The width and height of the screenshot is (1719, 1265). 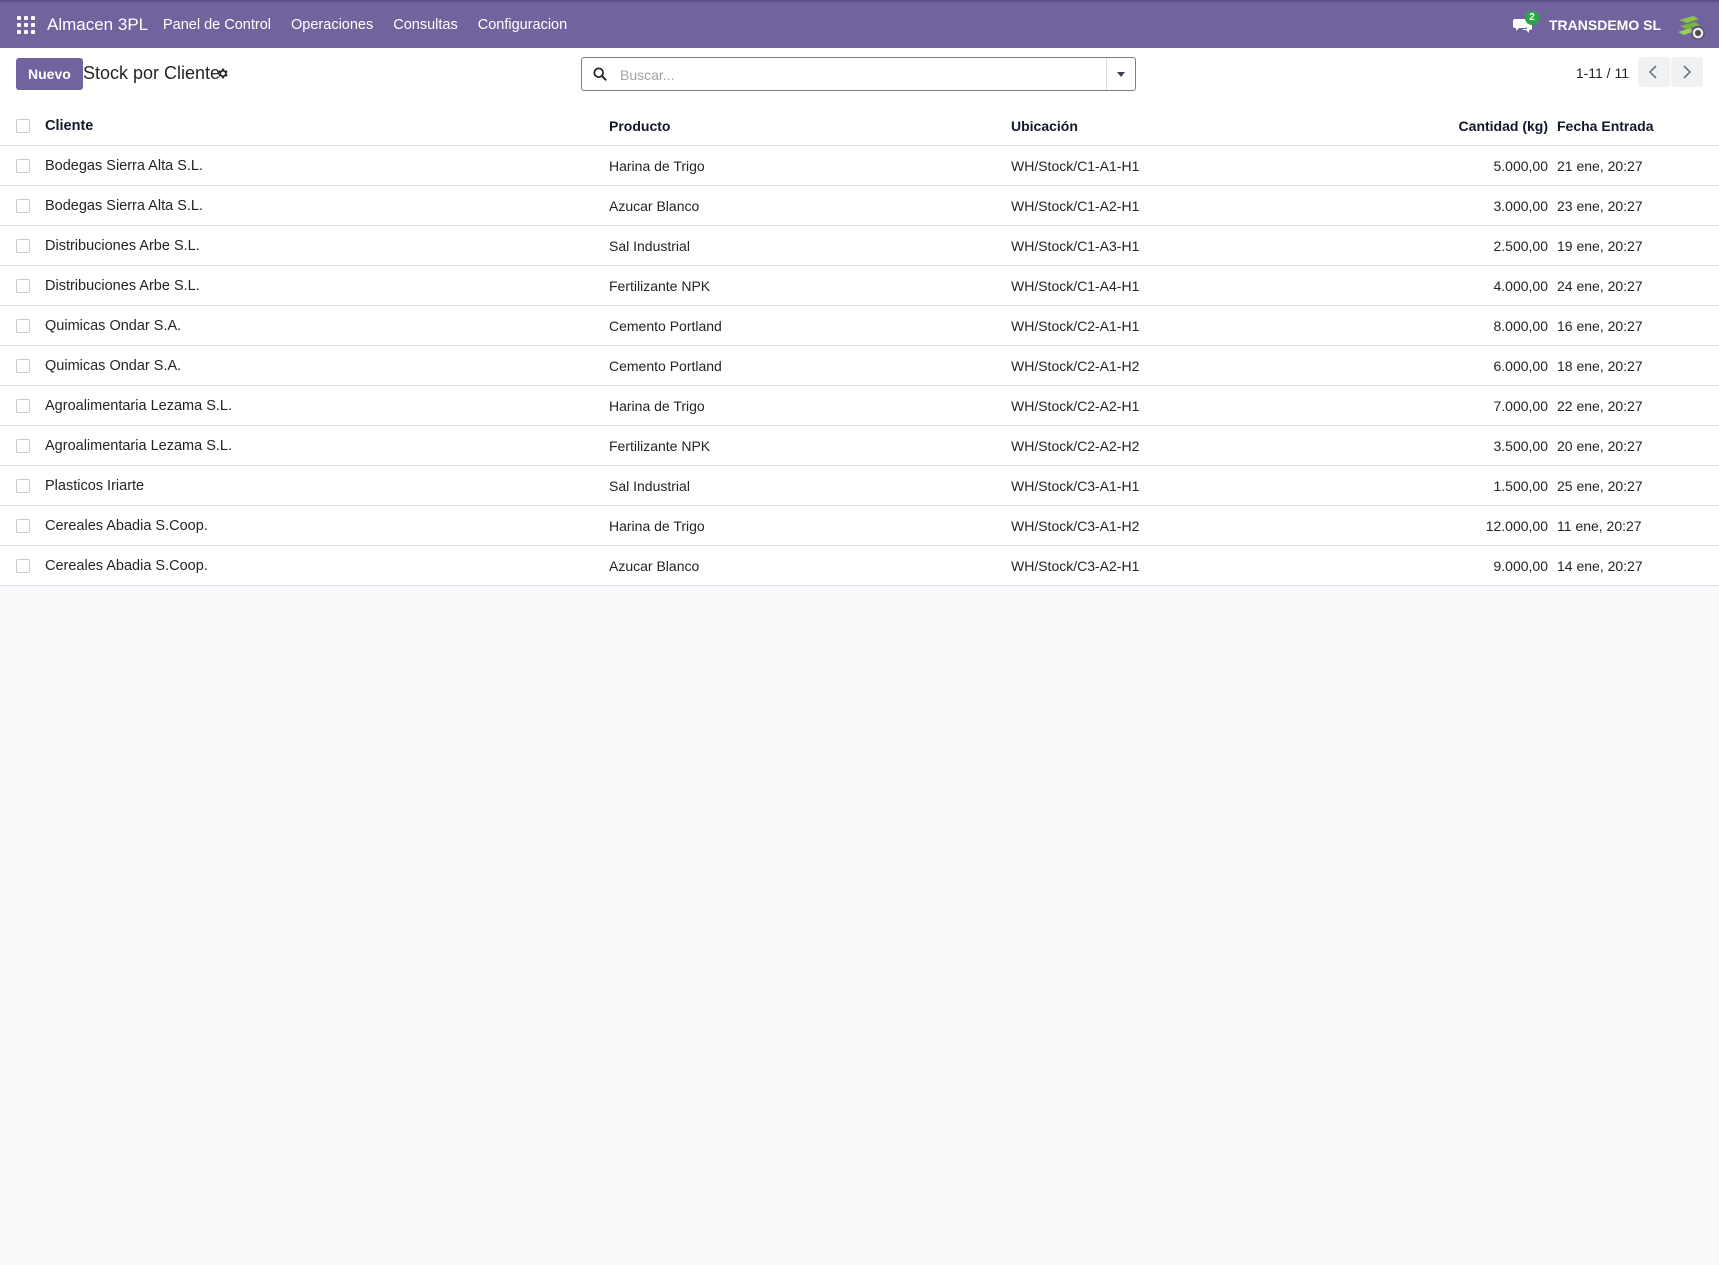 I want to click on cell-cantidad: 12.000,00, so click(x=1516, y=526).